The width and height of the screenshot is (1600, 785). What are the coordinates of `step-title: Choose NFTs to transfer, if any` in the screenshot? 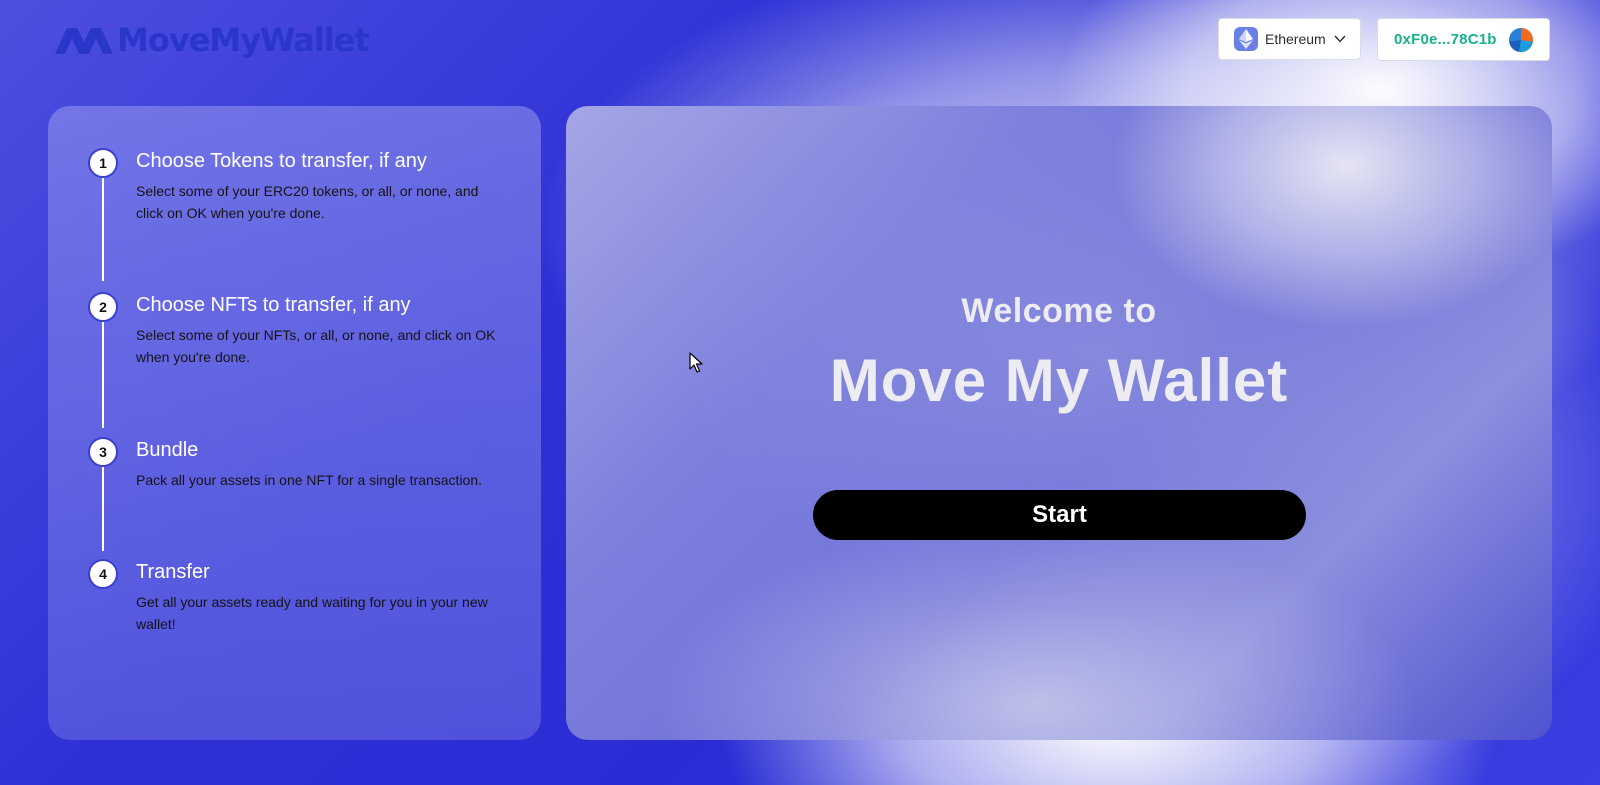 It's located at (273, 305).